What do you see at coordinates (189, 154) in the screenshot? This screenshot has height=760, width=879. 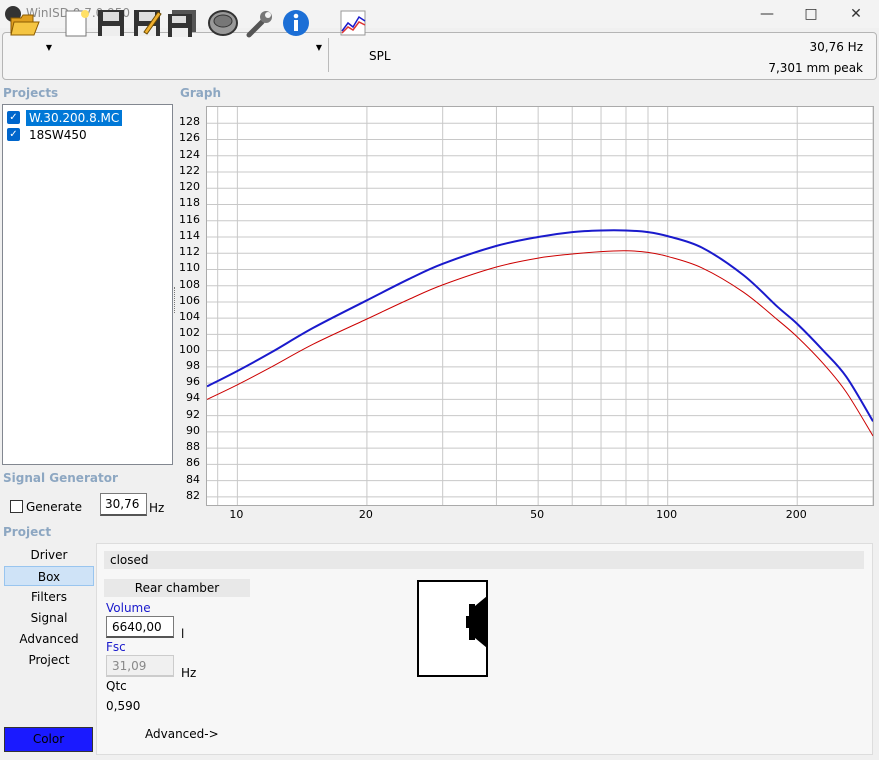 I see `y-tick-label: 124` at bounding box center [189, 154].